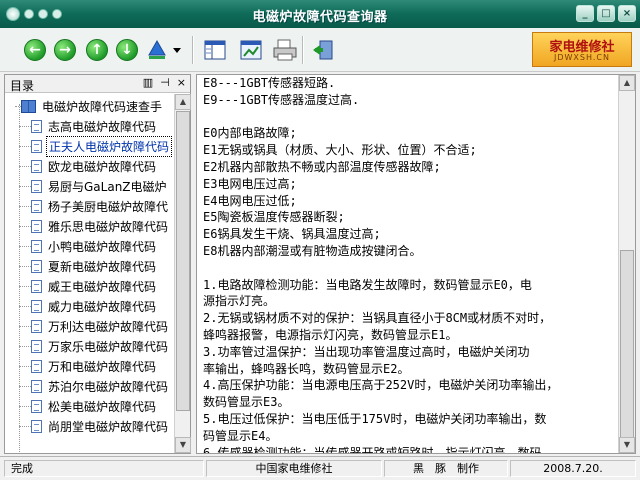  Describe the element at coordinates (375, 418) in the screenshot. I see `content-line: 5.电压过低保护：当电压低于175V时，电磁炉关闭功率输出，数` at that location.